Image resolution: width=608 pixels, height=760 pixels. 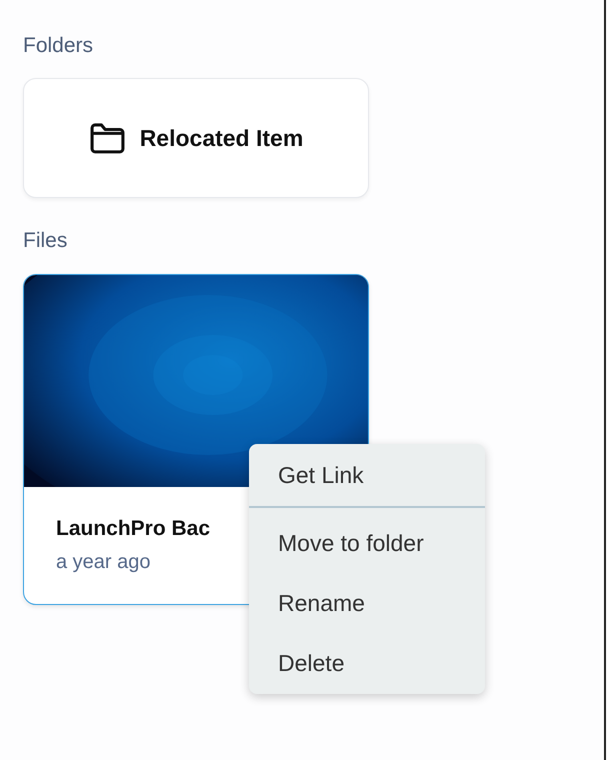 I want to click on section-heading: Files, so click(x=45, y=241).